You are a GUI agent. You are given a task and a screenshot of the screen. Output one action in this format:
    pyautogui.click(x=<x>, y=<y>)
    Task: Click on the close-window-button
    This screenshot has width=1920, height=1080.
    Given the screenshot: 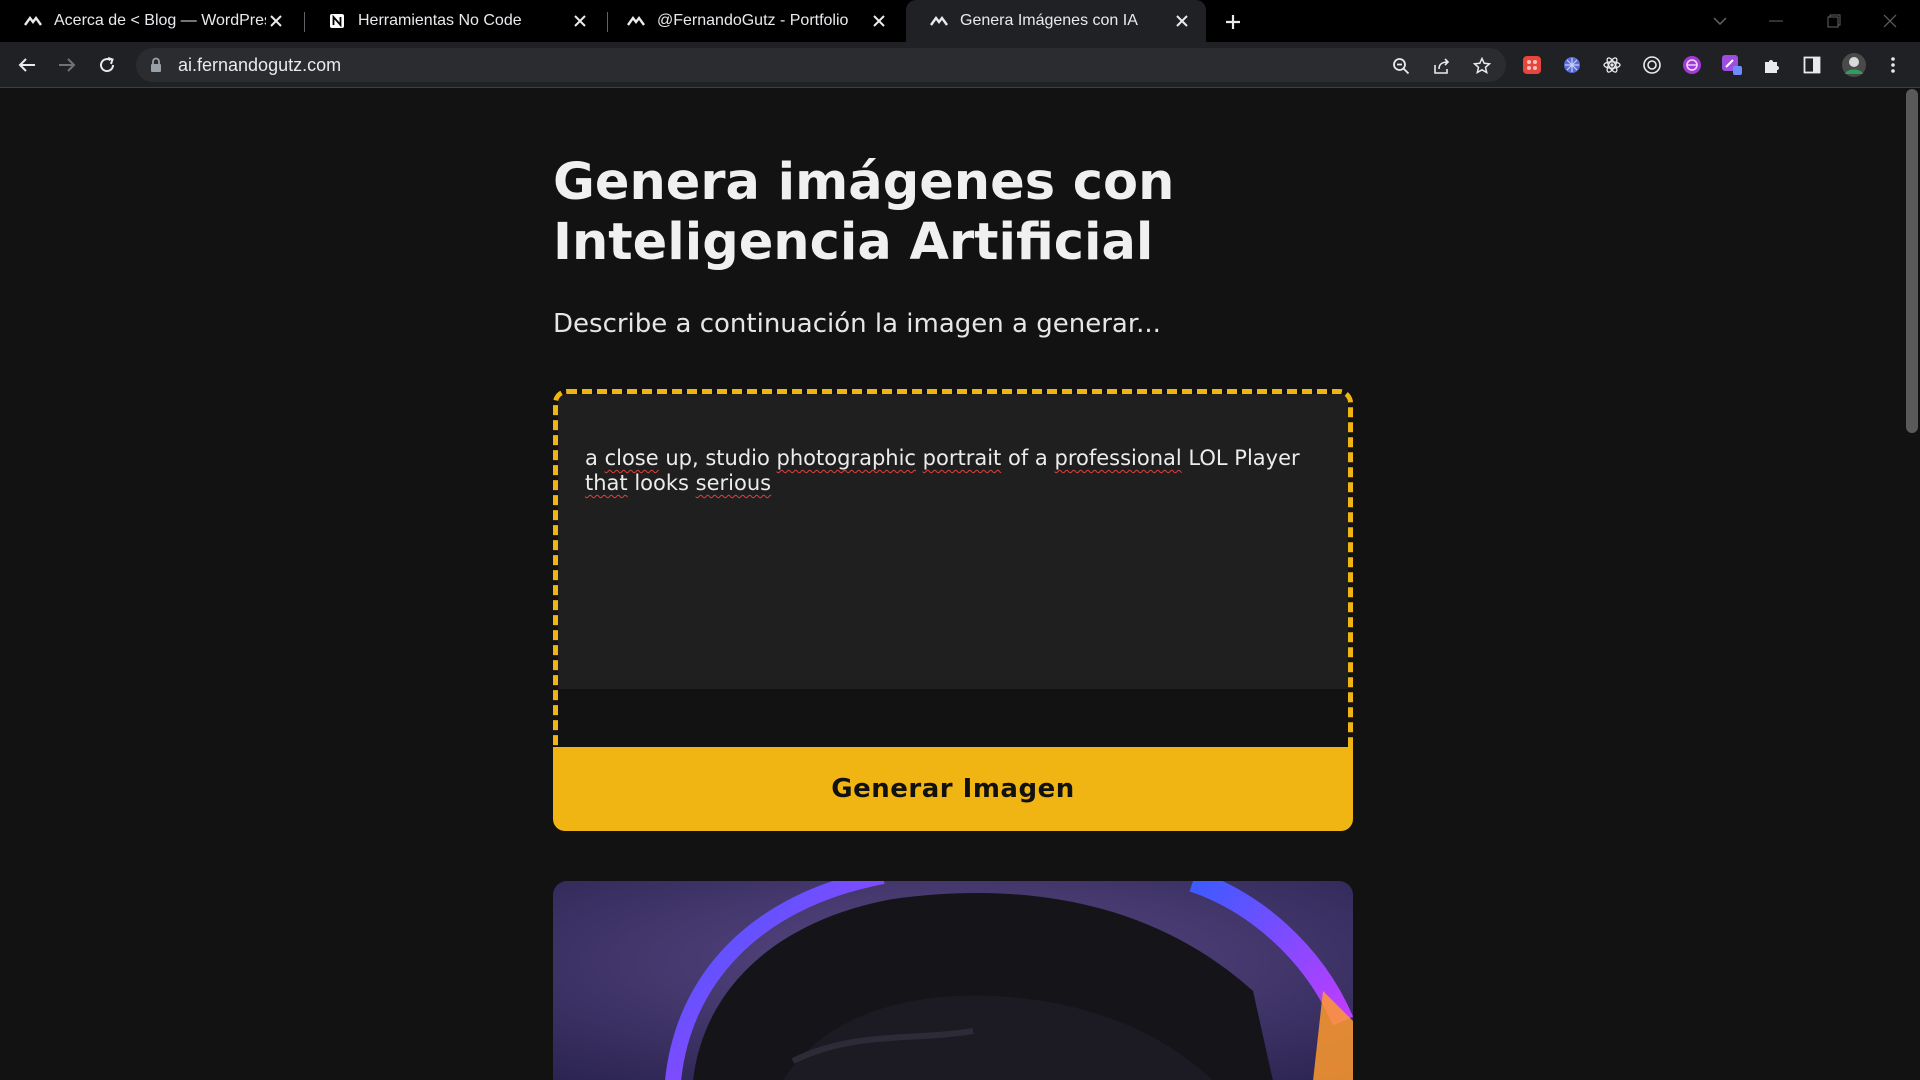 What is the action you would take?
    pyautogui.click(x=1890, y=21)
    